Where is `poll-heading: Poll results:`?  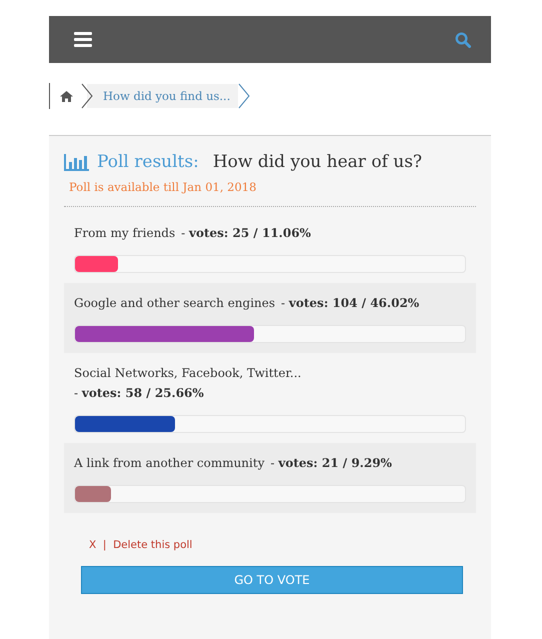 poll-heading: Poll results: is located at coordinates (148, 162).